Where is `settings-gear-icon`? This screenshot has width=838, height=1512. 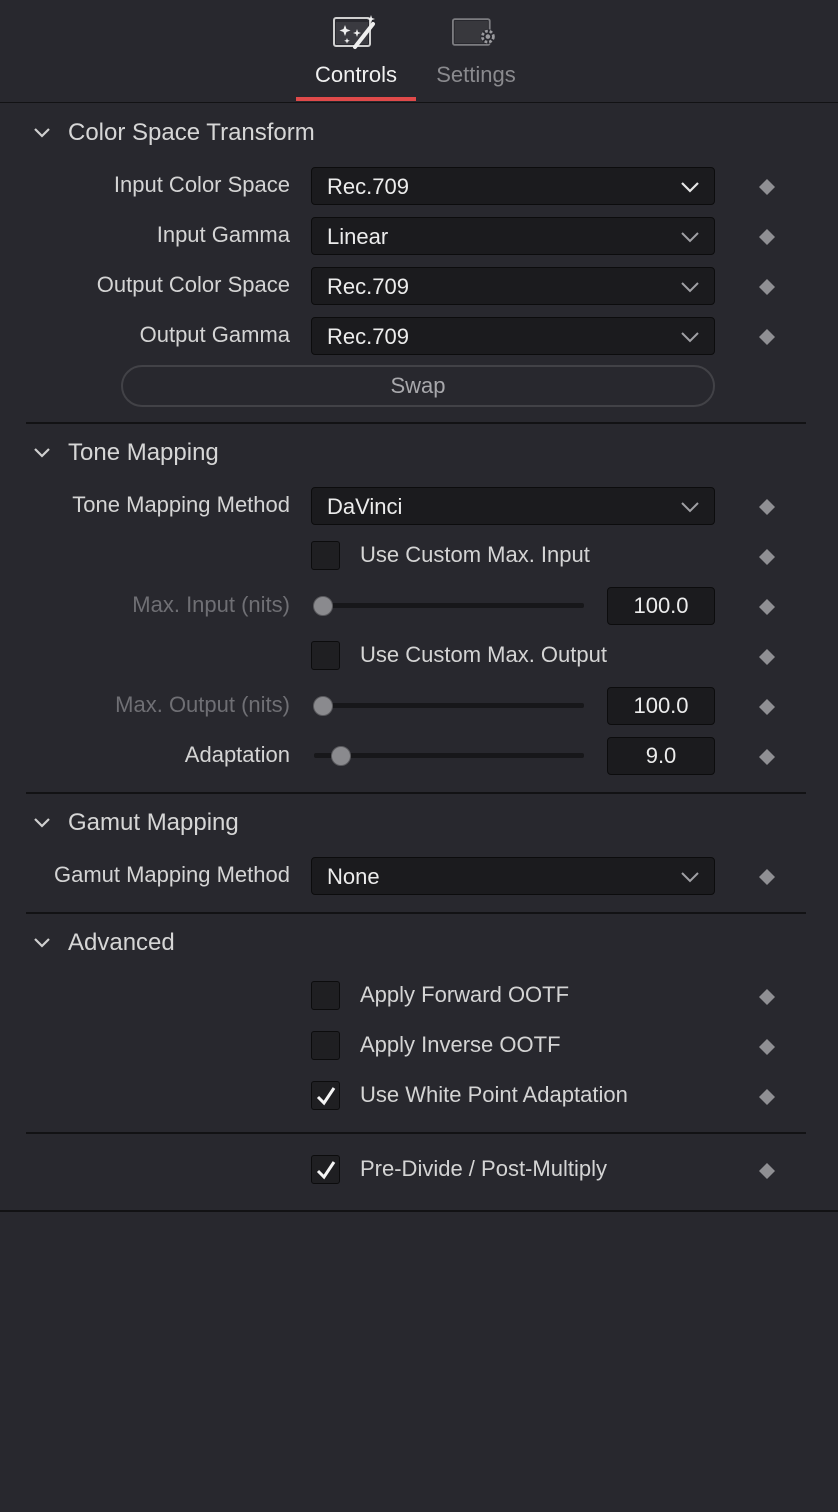 settings-gear-icon is located at coordinates (474, 32).